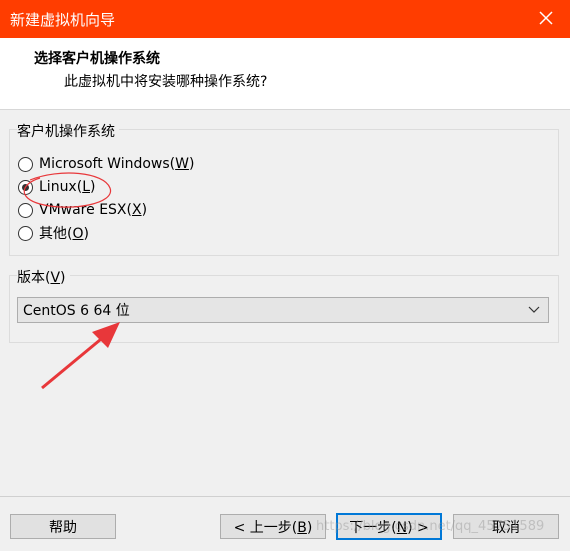 The width and height of the screenshot is (570, 551). I want to click on radio-button-checked, so click(25, 187).